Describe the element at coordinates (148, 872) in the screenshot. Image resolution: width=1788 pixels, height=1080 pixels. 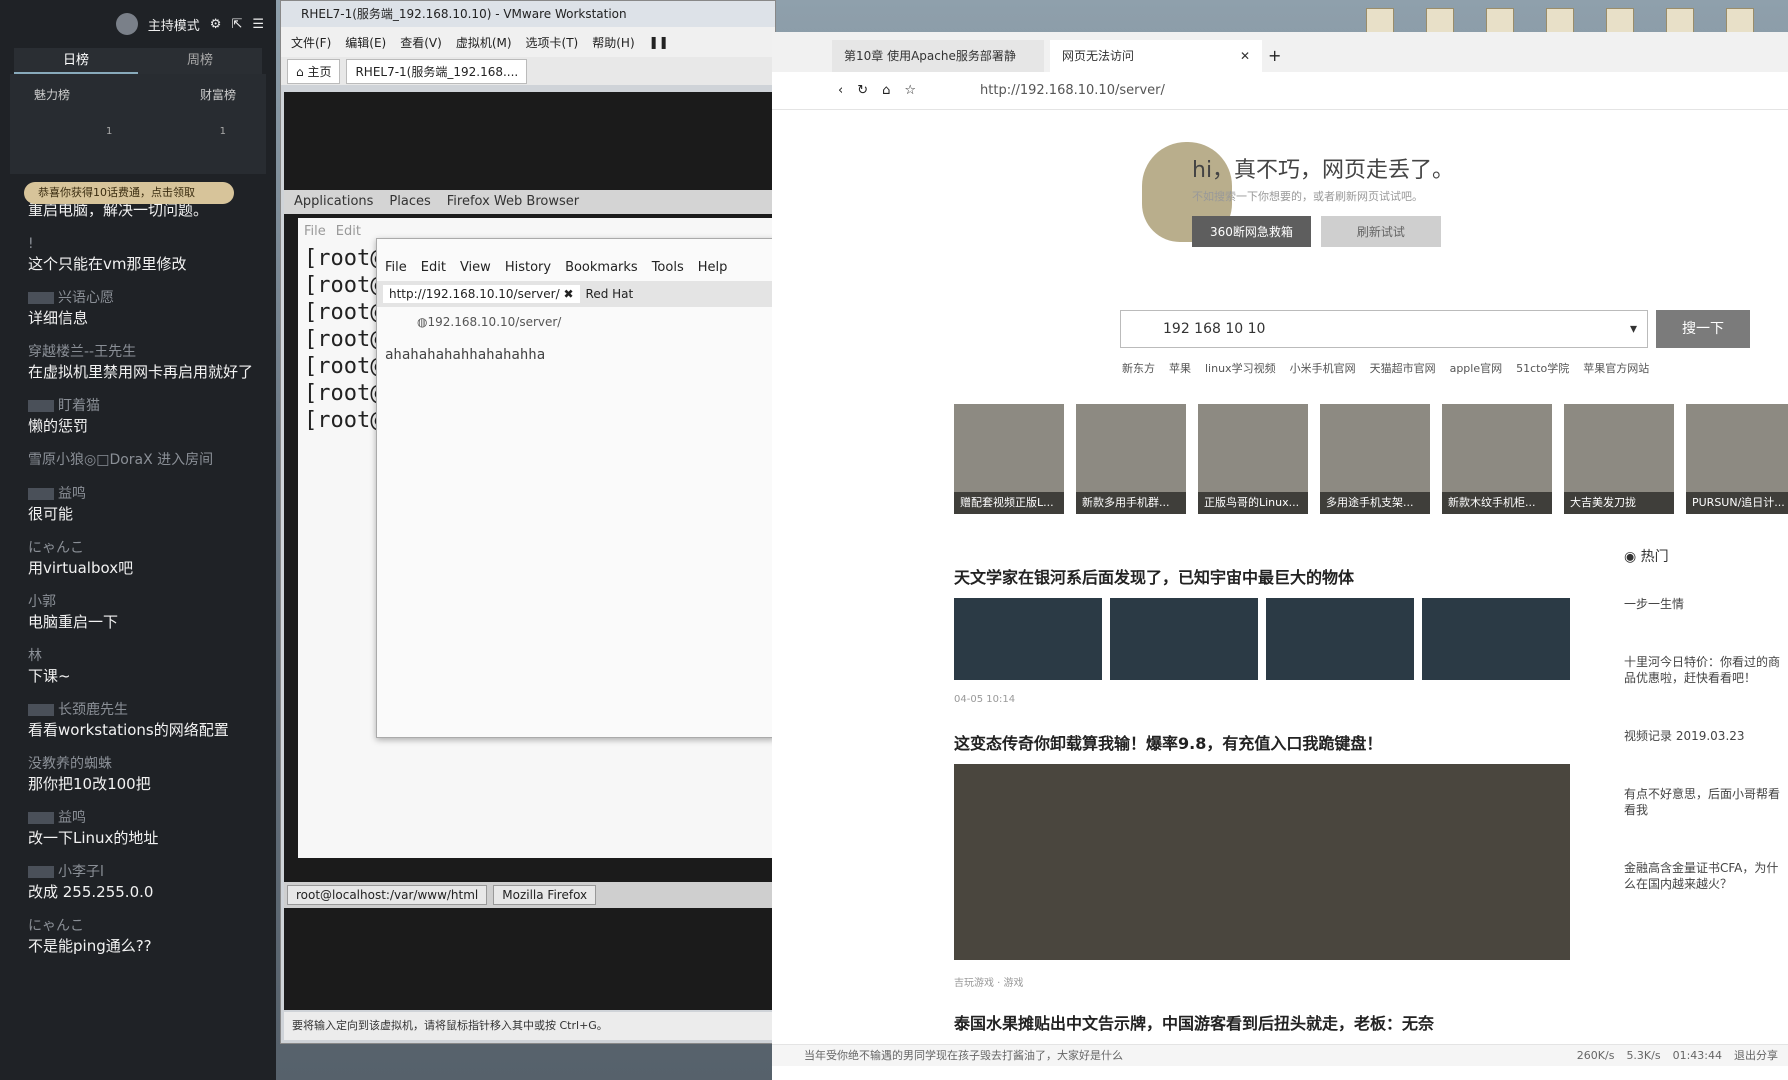
I see `message-sender: 小李子l` at that location.